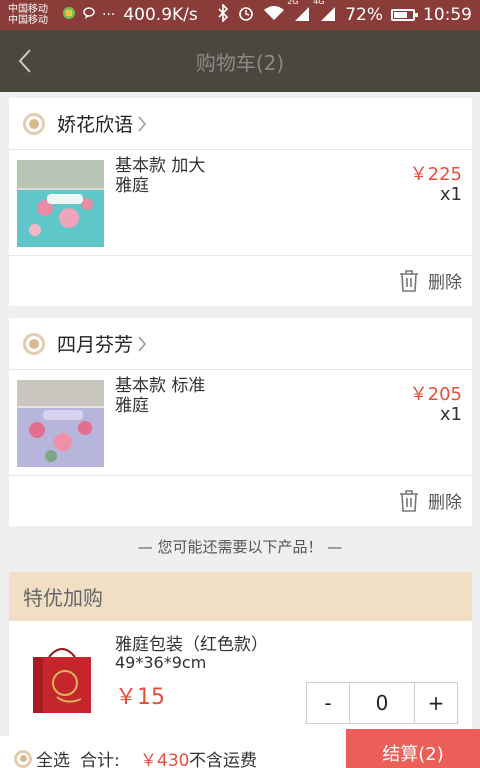  I want to click on total-amount: ￥430, so click(165, 759).